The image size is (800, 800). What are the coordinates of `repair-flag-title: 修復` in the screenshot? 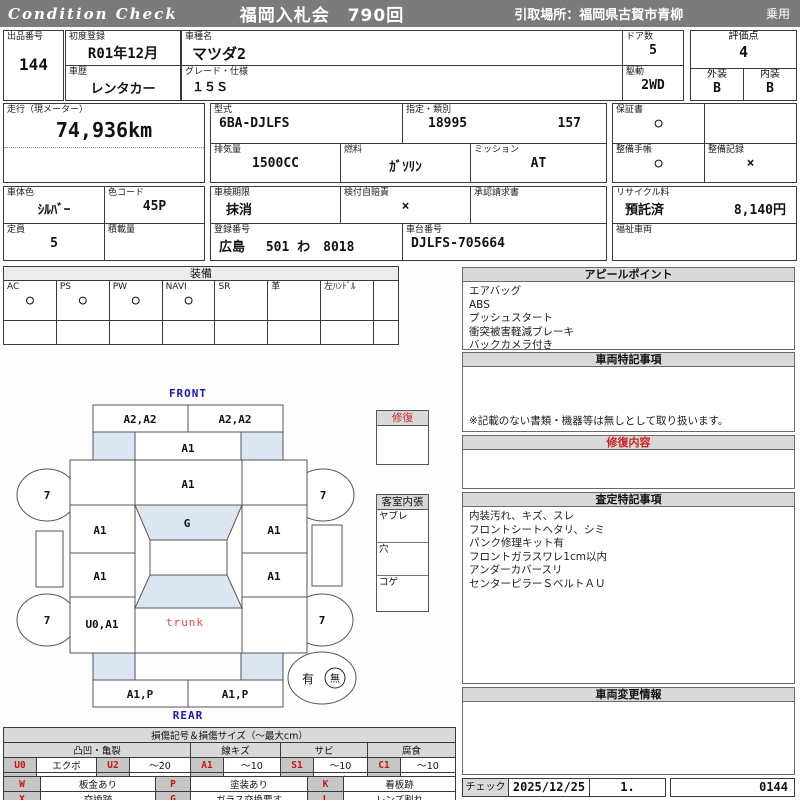 It's located at (402, 418).